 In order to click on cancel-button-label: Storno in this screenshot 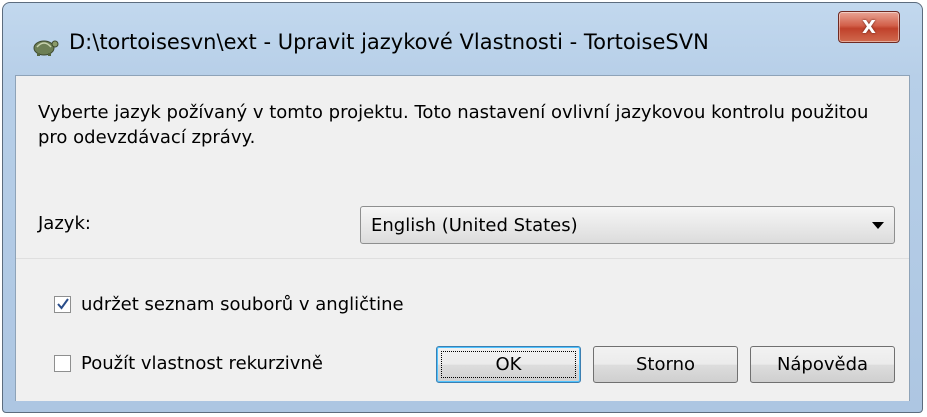, I will do `click(665, 364)`.